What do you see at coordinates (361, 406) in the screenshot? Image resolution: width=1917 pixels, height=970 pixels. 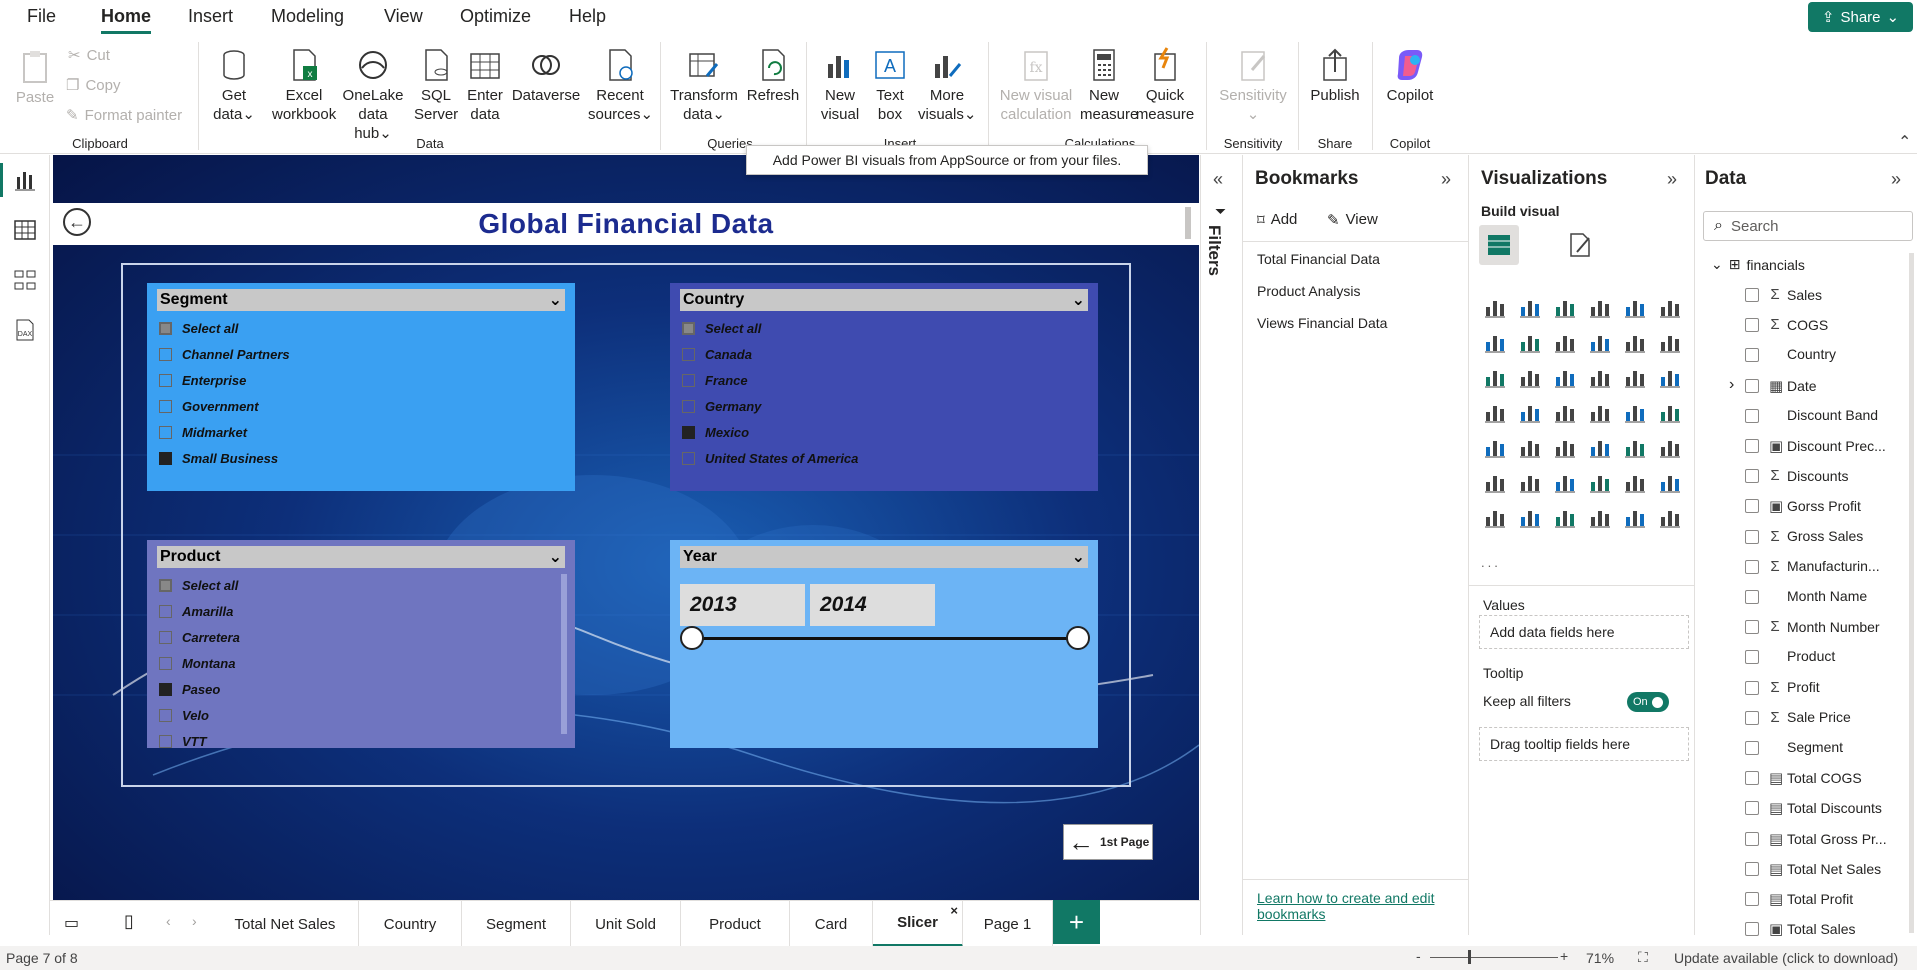 I see `slicer-option: Government` at bounding box center [361, 406].